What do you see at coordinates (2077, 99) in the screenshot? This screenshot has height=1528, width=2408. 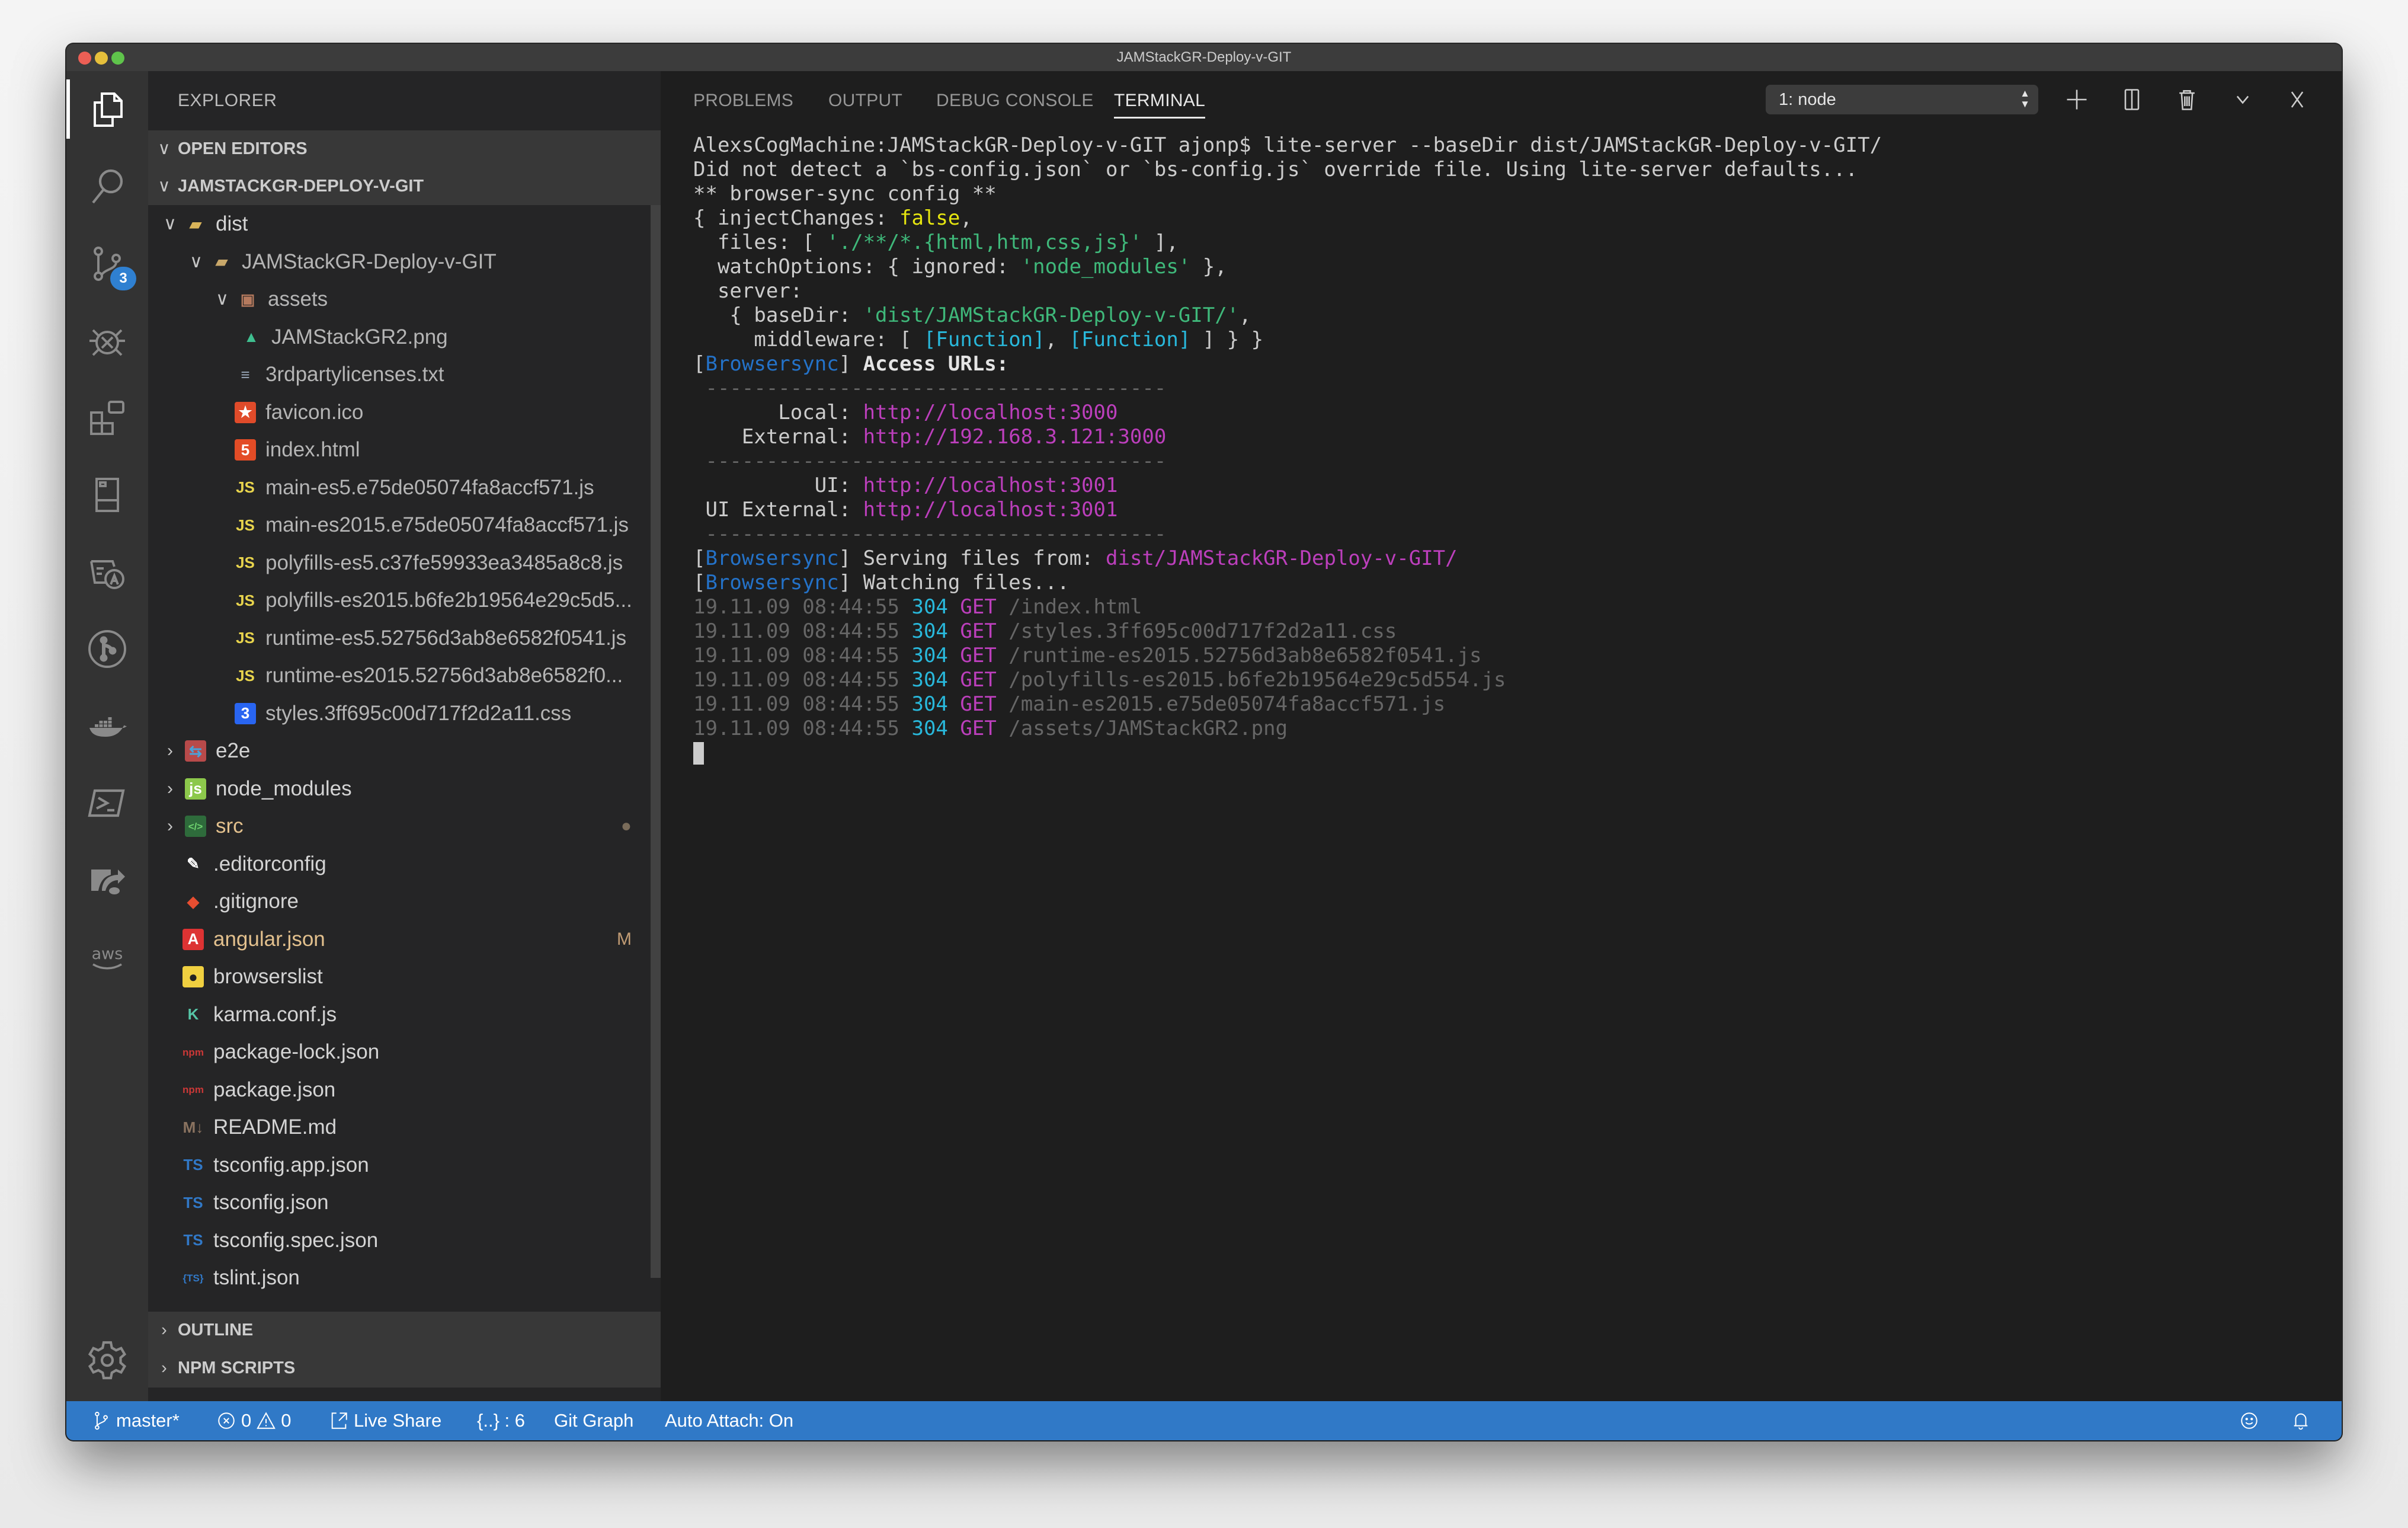 I see `new-terminal-button` at bounding box center [2077, 99].